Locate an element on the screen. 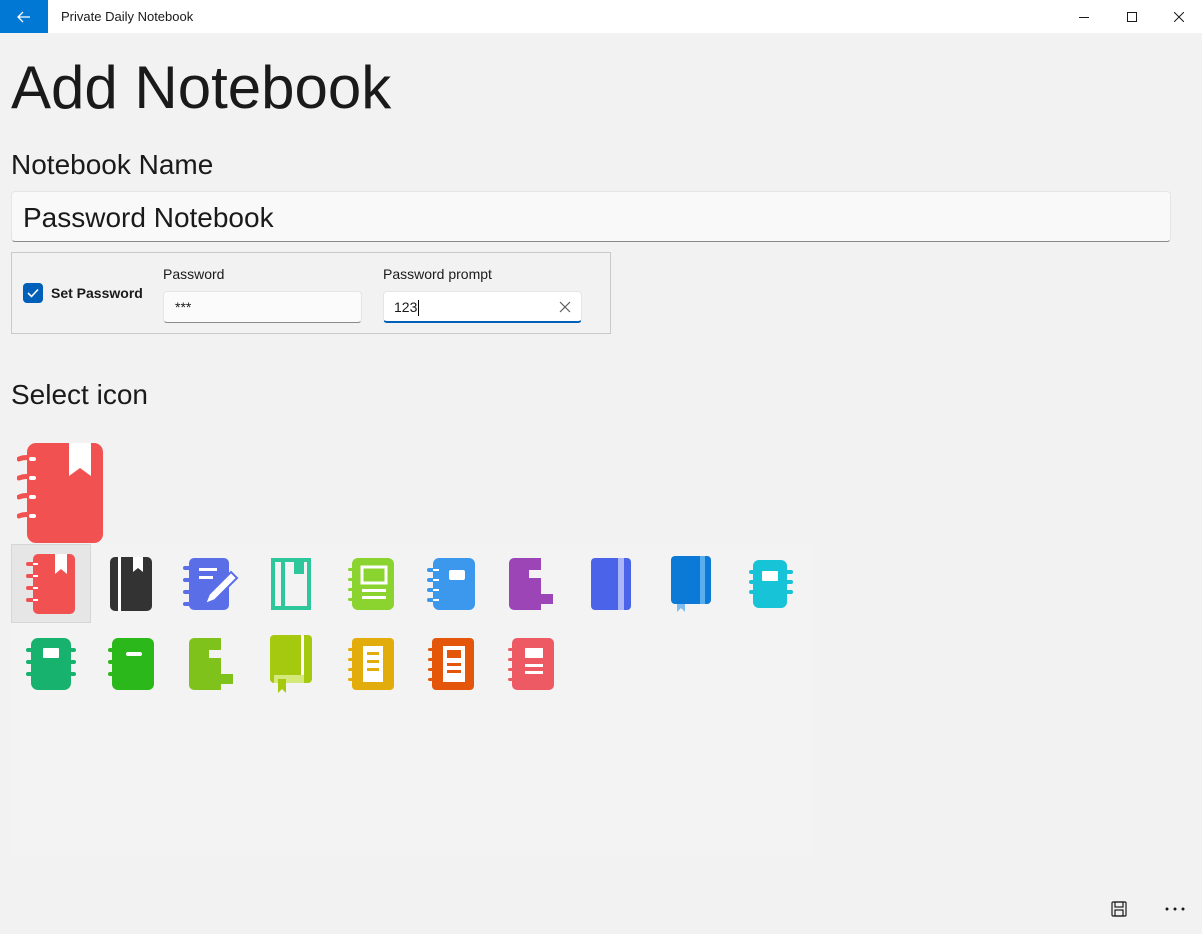 This screenshot has width=1202, height=934. password-field: *** is located at coordinates (262, 307).